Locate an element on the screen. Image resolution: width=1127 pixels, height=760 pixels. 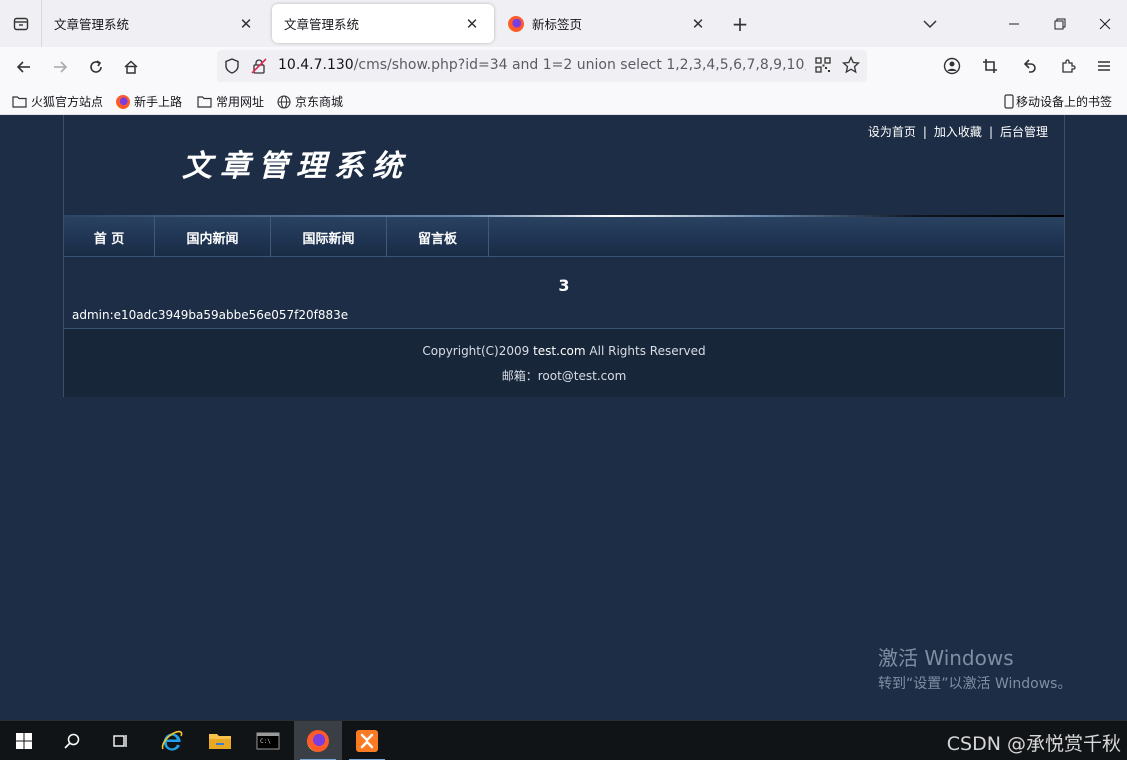
add-favorite-link: 加入收藏 is located at coordinates (958, 132).